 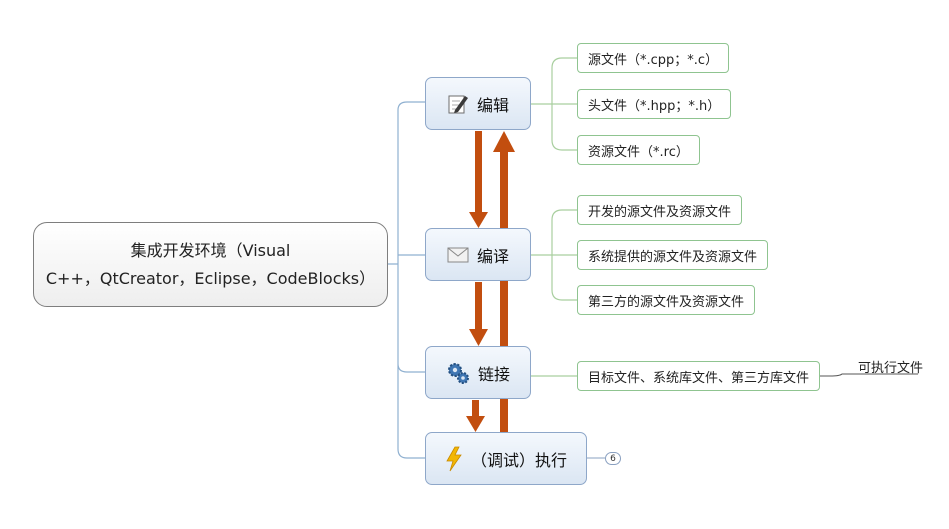 What do you see at coordinates (613, 458) in the screenshot?
I see `collapsed-count-badge: 6` at bounding box center [613, 458].